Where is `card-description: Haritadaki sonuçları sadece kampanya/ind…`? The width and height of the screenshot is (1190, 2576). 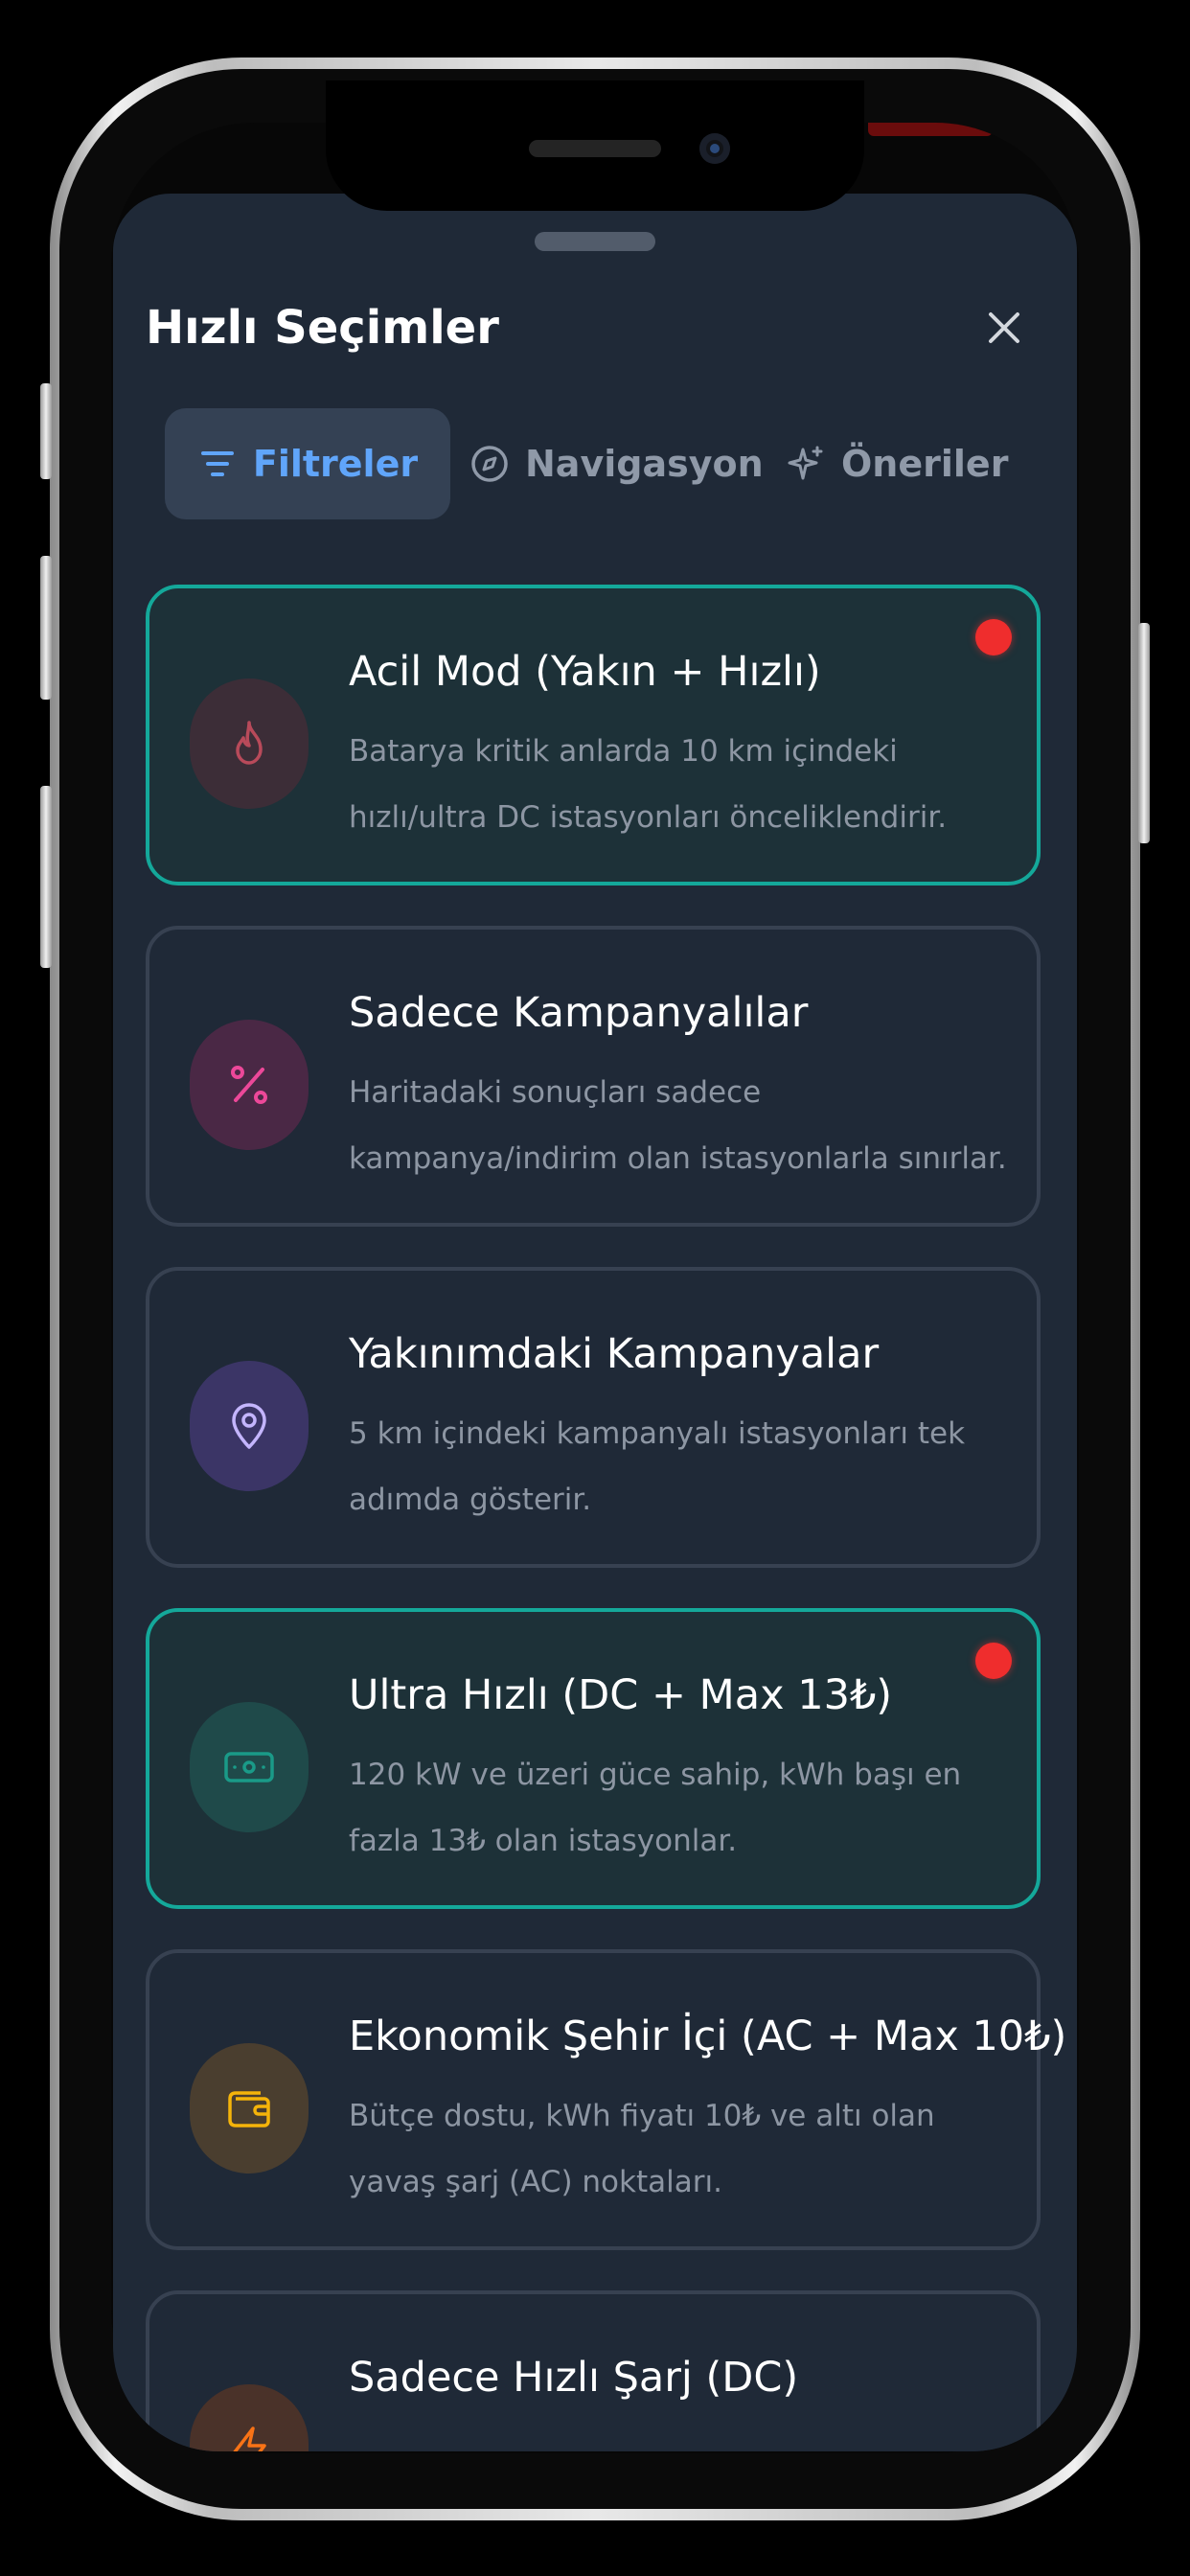
card-description: Haritadaki sonuçları sadece kampanya/ind… is located at coordinates (678, 1125).